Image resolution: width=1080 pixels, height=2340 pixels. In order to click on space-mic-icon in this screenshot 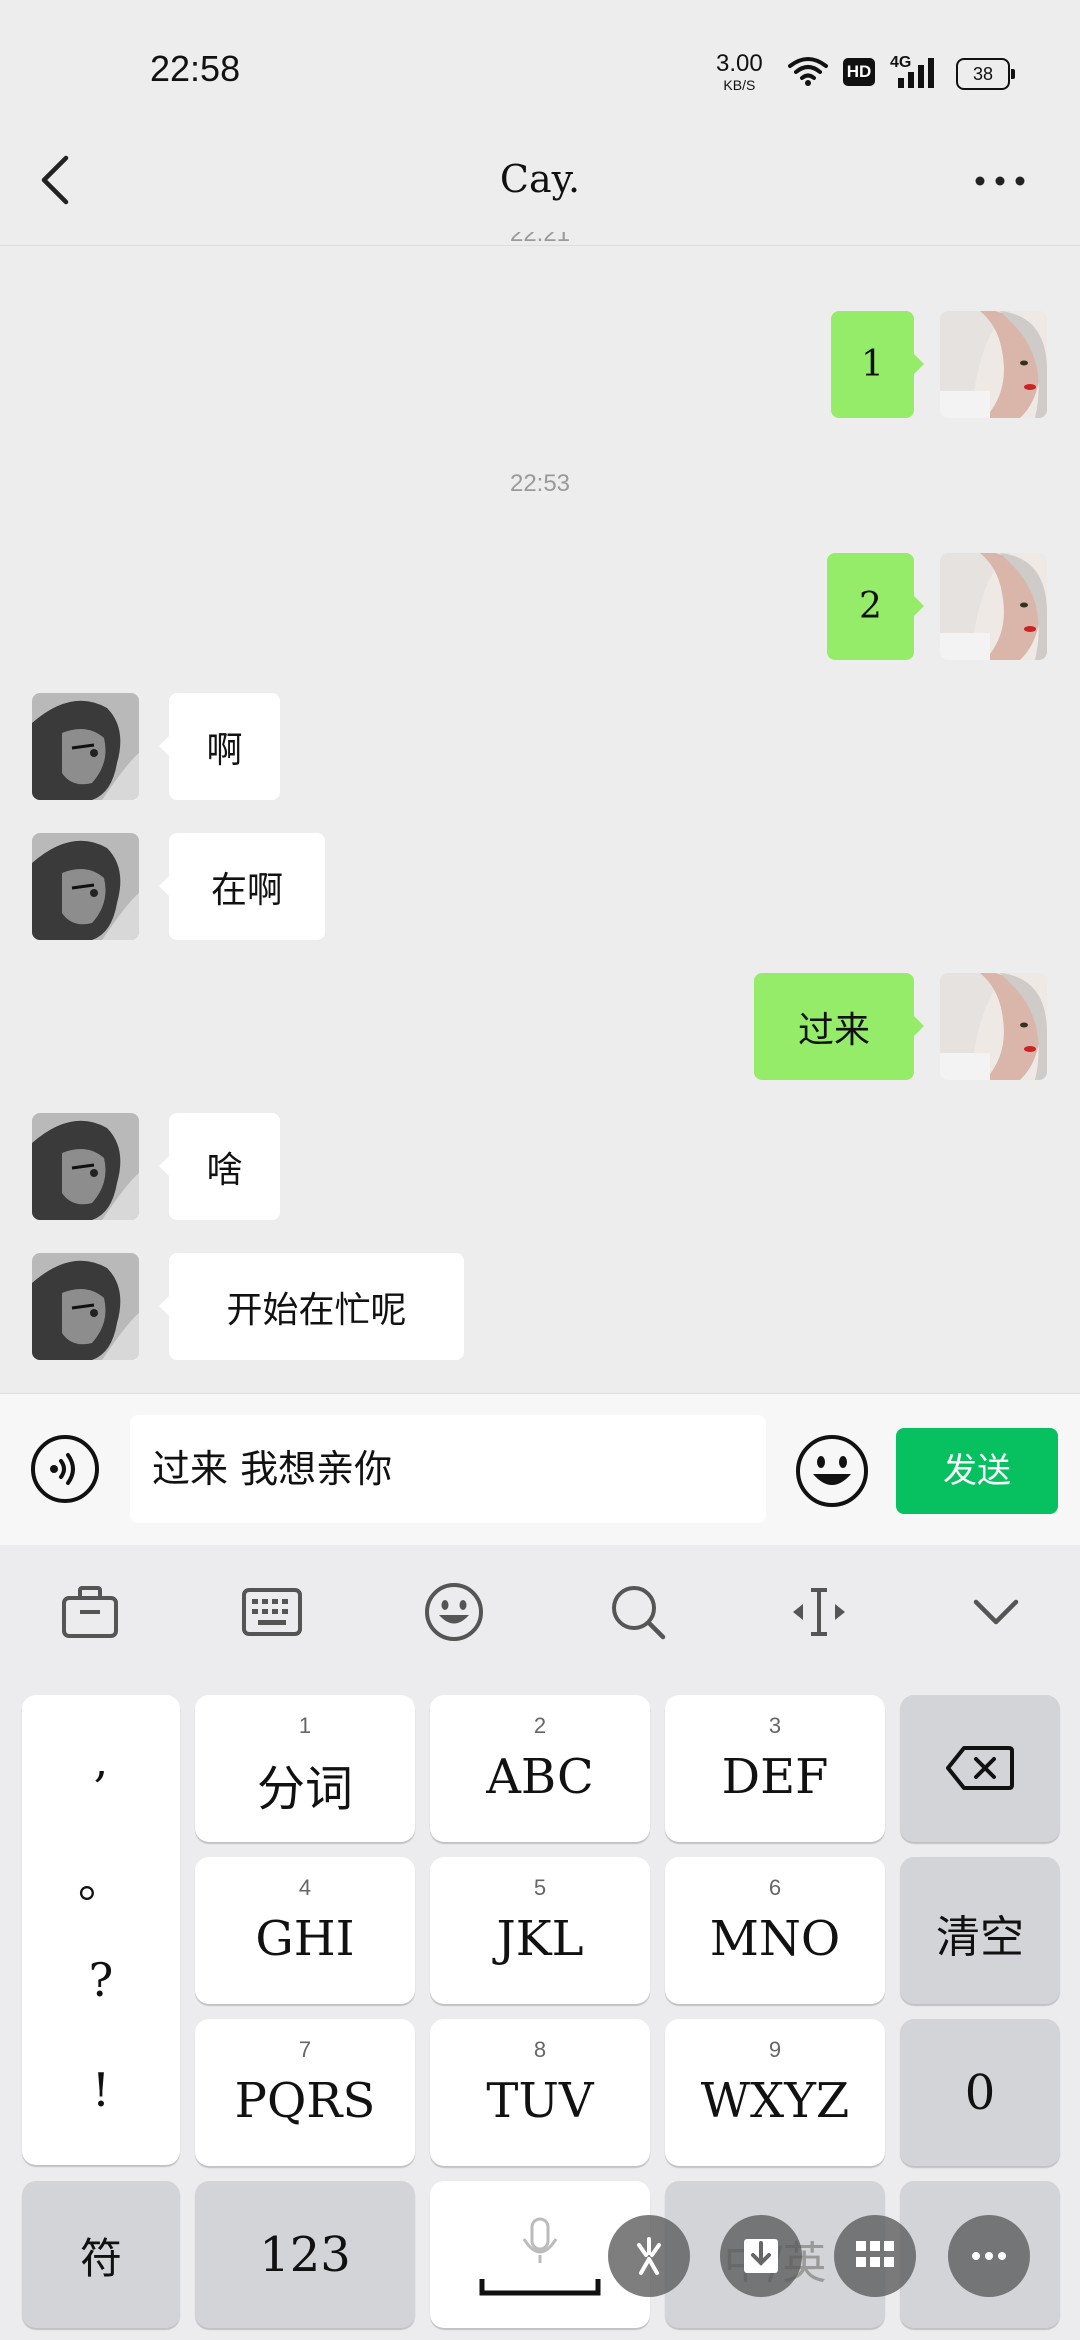, I will do `click(540, 2256)`.